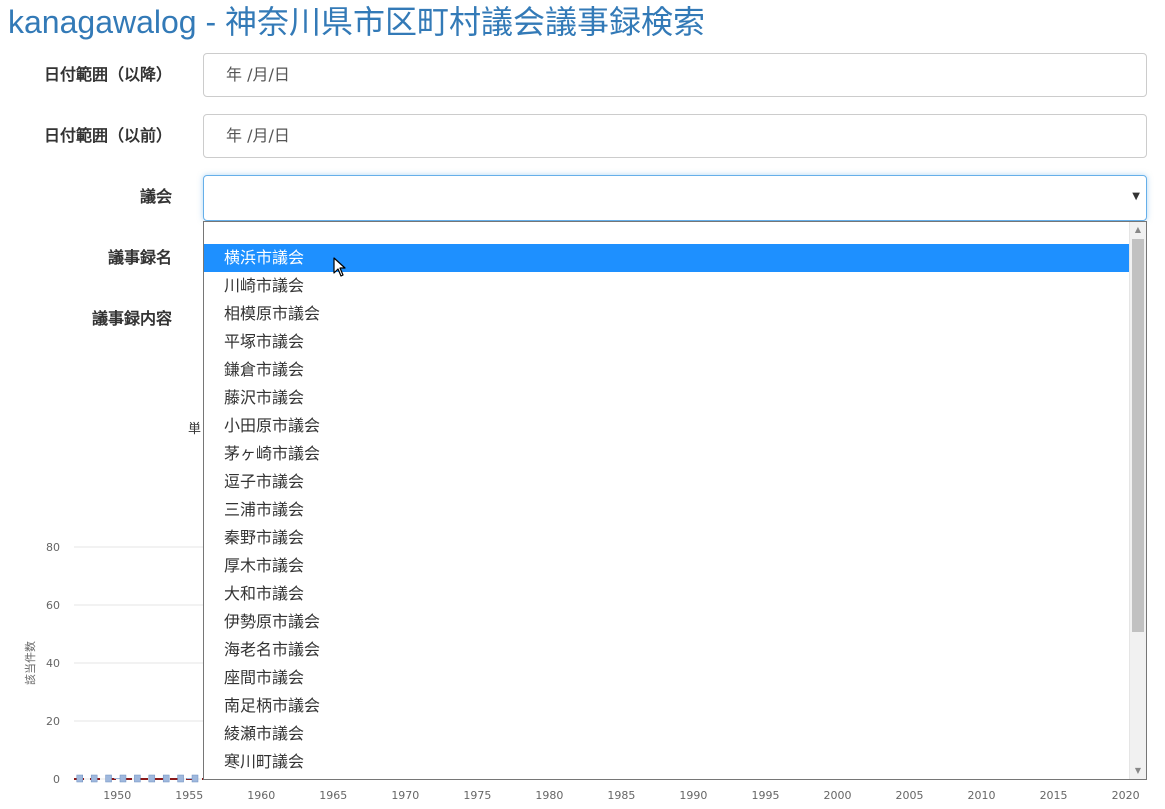  What do you see at coordinates (139, 257) in the screenshot?
I see `minutes-name-label: 議事録名` at bounding box center [139, 257].